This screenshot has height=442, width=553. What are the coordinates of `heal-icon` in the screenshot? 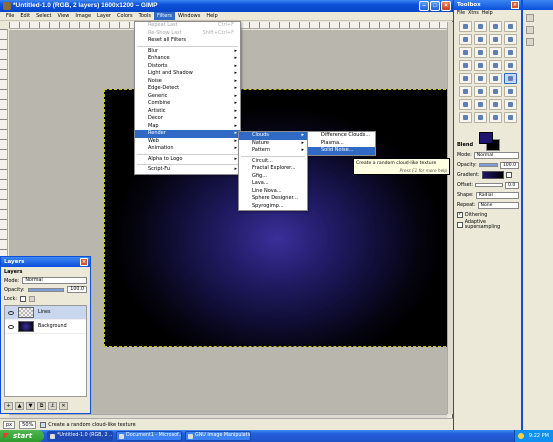 It's located at (495, 104).